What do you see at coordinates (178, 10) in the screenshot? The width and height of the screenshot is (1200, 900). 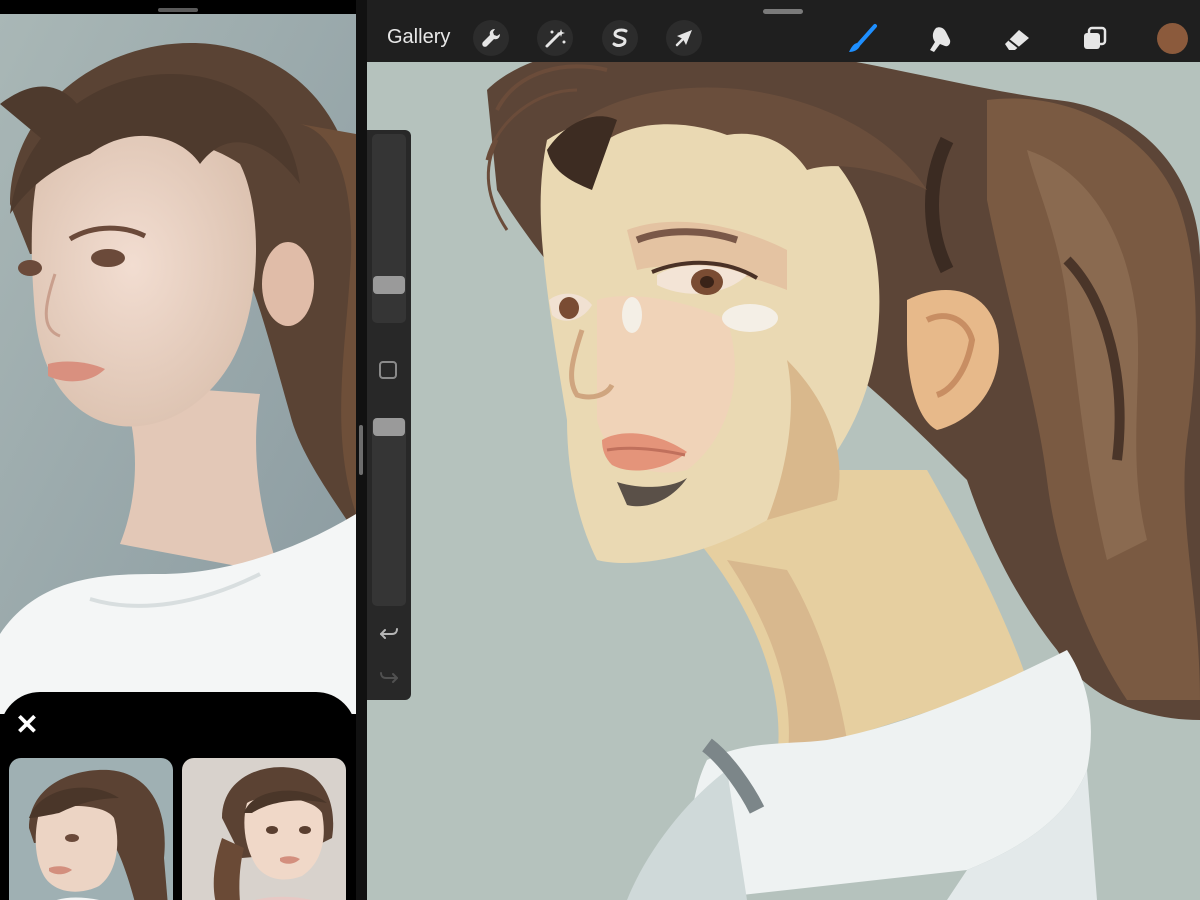 I see `reference-grabber-handle` at bounding box center [178, 10].